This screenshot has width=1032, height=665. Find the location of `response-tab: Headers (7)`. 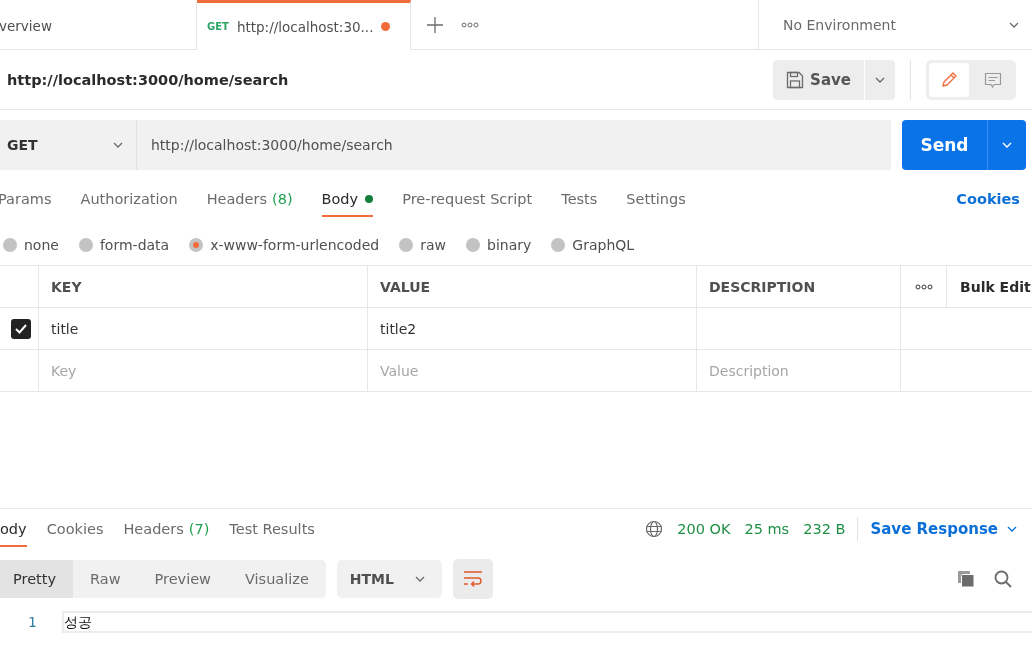

response-tab: Headers (7) is located at coordinates (166, 529).